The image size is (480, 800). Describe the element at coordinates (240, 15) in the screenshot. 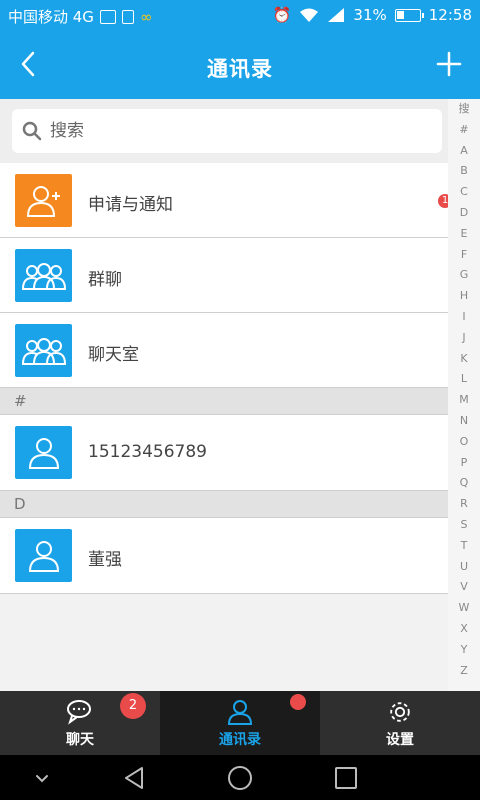

I see `status-bar: 中国移动 4G ∞ ⏰ 31% 12:58` at that location.